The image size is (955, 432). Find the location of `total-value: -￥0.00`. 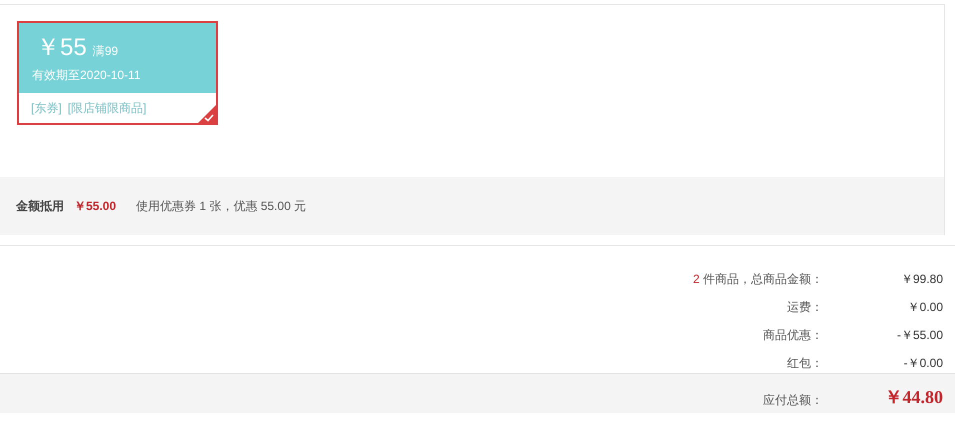

total-value: -￥0.00 is located at coordinates (922, 363).